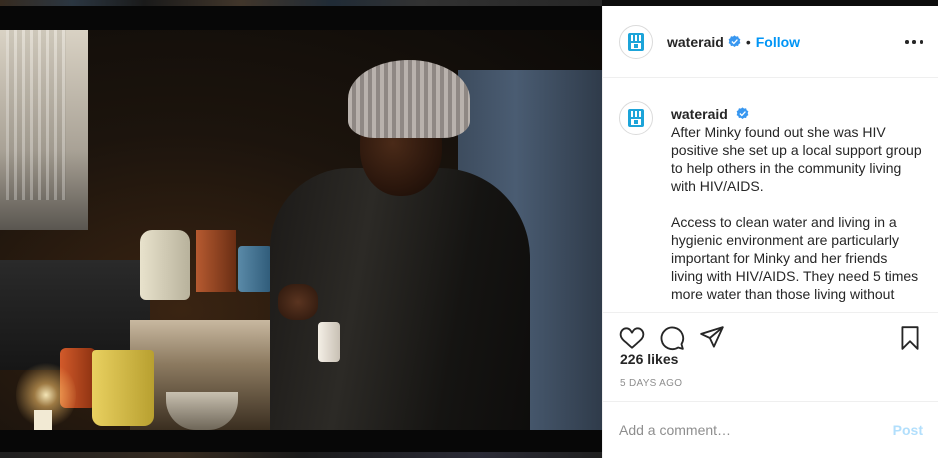  What do you see at coordinates (123, 388) in the screenshot?
I see `photo-mug` at bounding box center [123, 388].